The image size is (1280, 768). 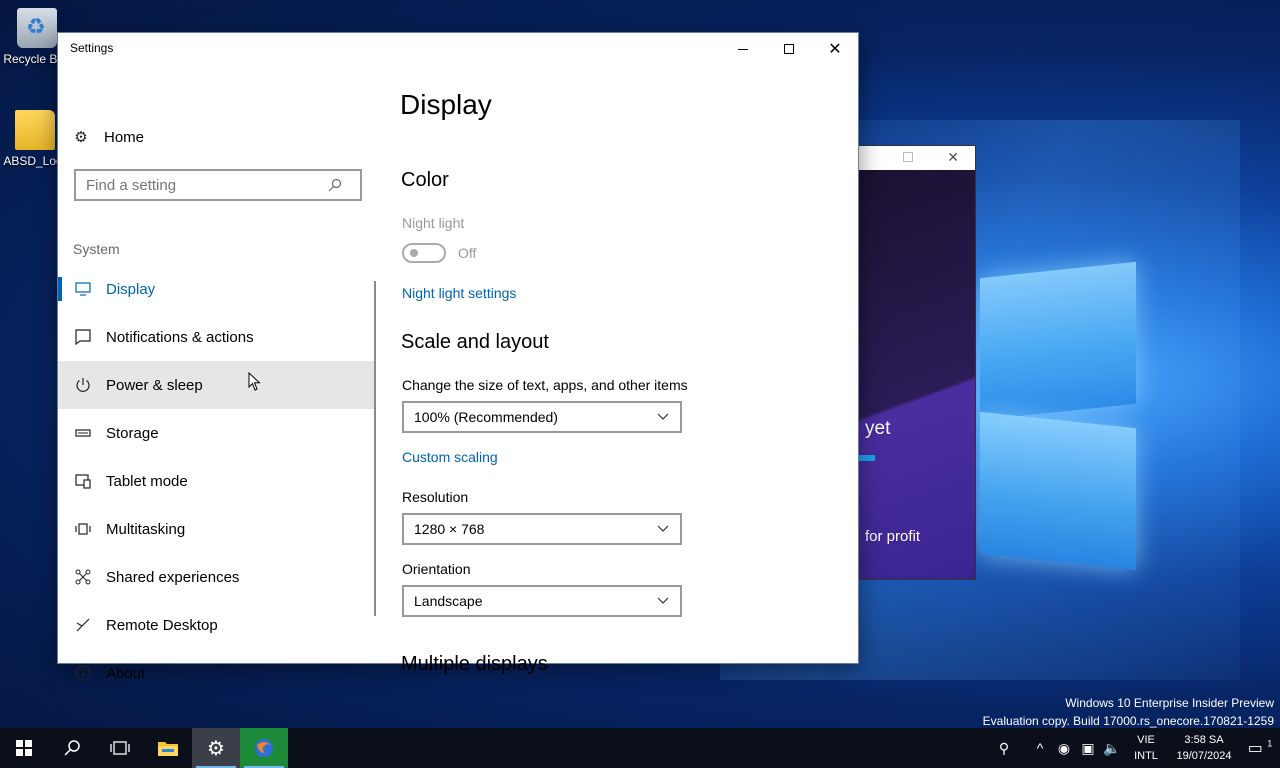 What do you see at coordinates (878, 428) in the screenshot?
I see `background-window-text: yet` at bounding box center [878, 428].